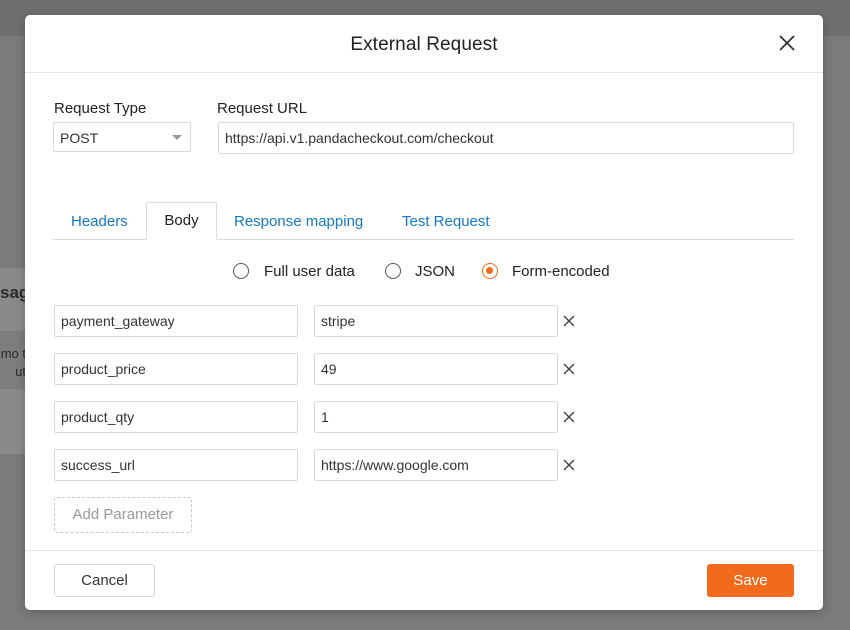  Describe the element at coordinates (506, 138) in the screenshot. I see `request-url-input` at that location.